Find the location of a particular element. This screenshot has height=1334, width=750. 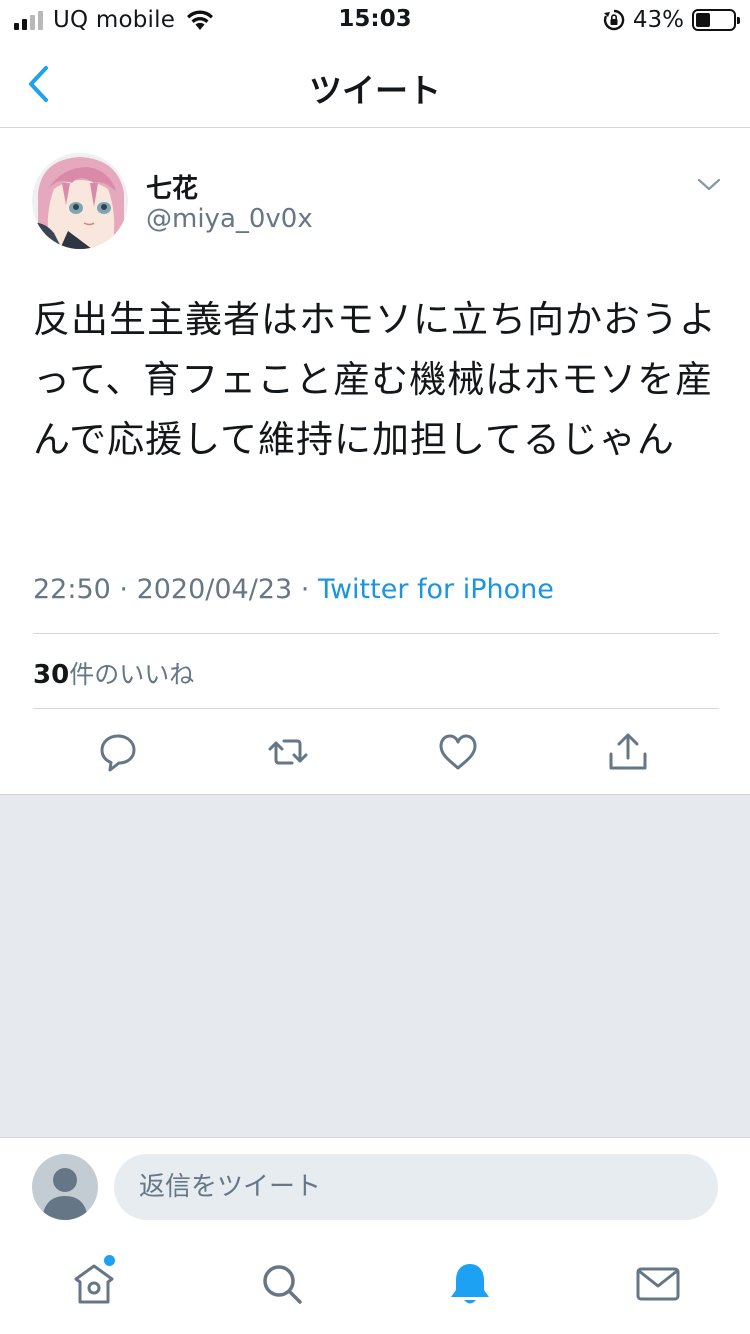

reply-button is located at coordinates (118, 752).